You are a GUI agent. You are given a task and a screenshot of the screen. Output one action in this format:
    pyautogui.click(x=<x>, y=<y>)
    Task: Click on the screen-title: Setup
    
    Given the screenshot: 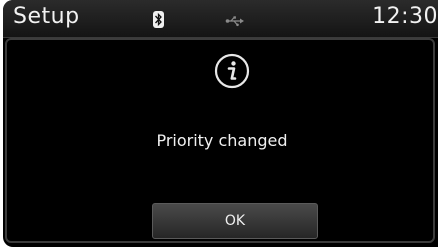 What is the action you would take?
    pyautogui.click(x=46, y=16)
    